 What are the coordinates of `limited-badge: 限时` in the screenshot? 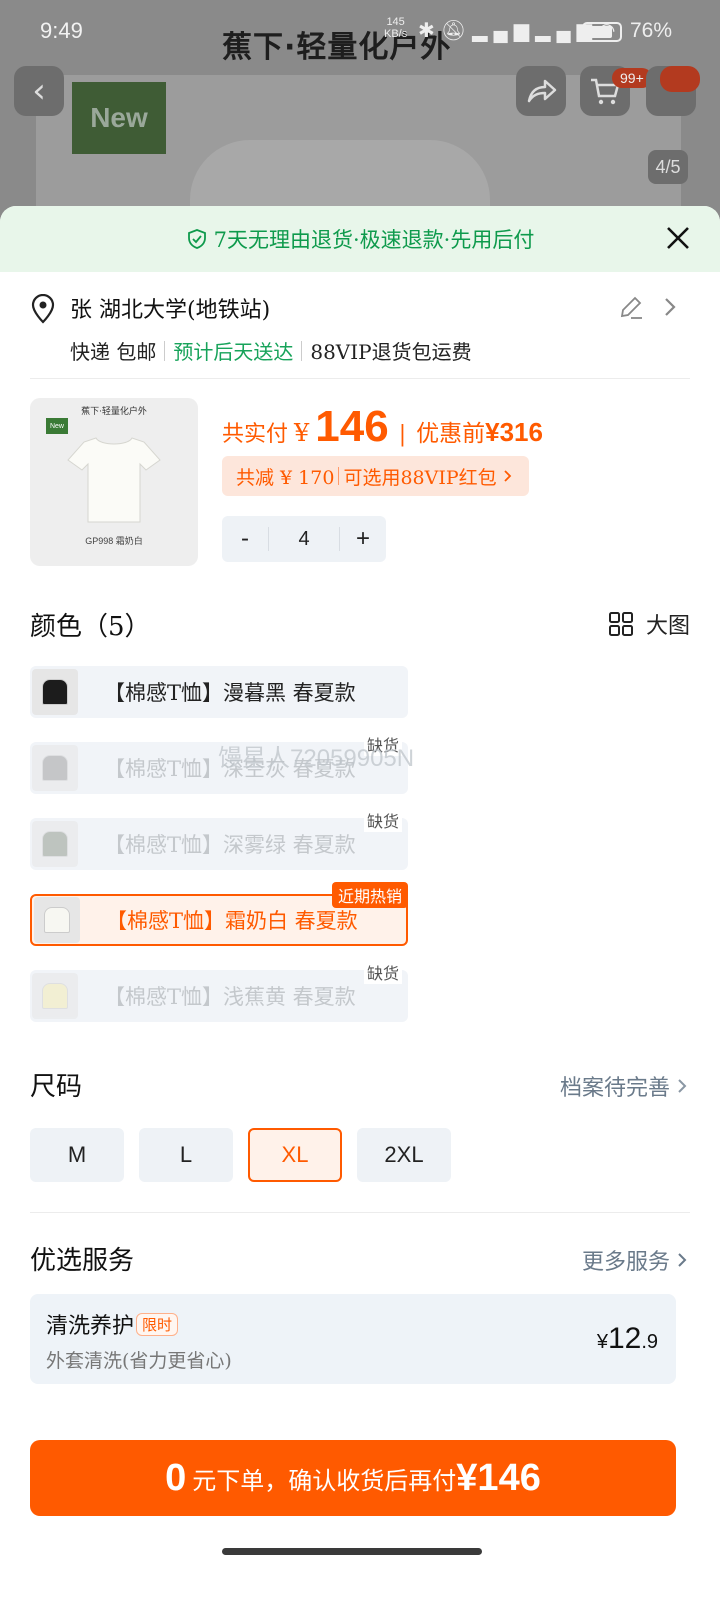 It's located at (157, 1324).